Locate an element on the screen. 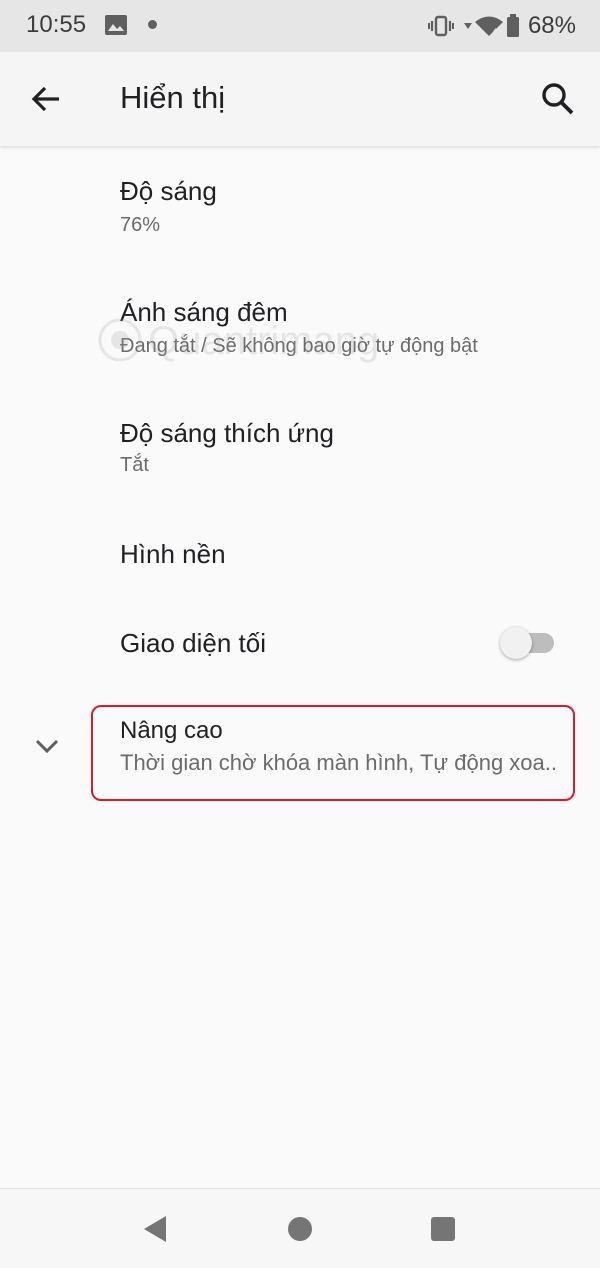 The width and height of the screenshot is (600, 1268). status-icons: 4 68% is located at coordinates (501, 26).